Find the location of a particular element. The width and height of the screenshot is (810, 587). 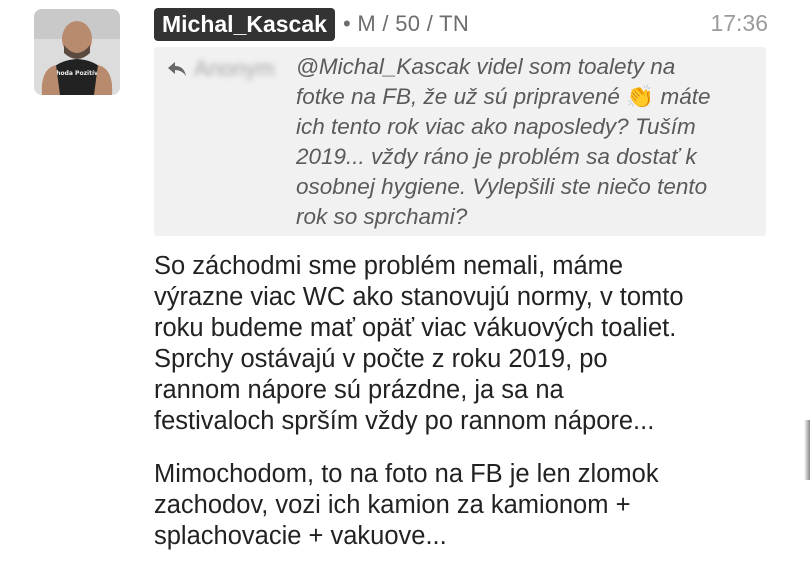

post-time: 17:36 is located at coordinates (739, 23).